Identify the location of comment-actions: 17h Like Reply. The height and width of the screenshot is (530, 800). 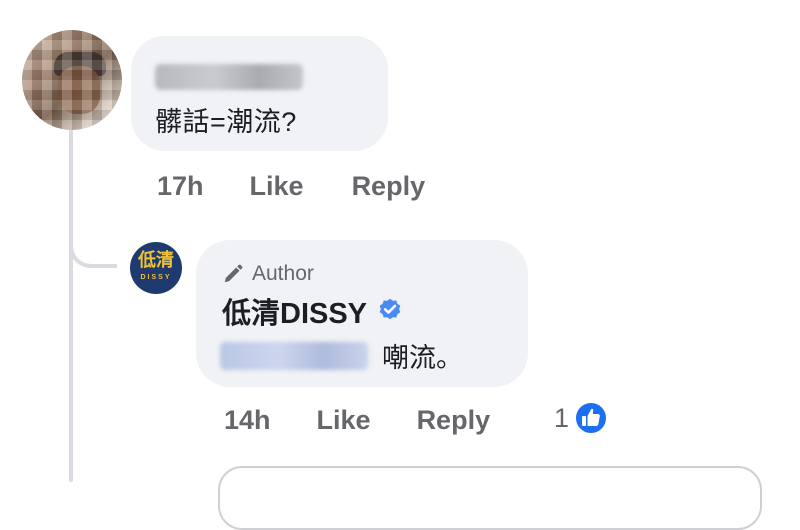
(291, 186).